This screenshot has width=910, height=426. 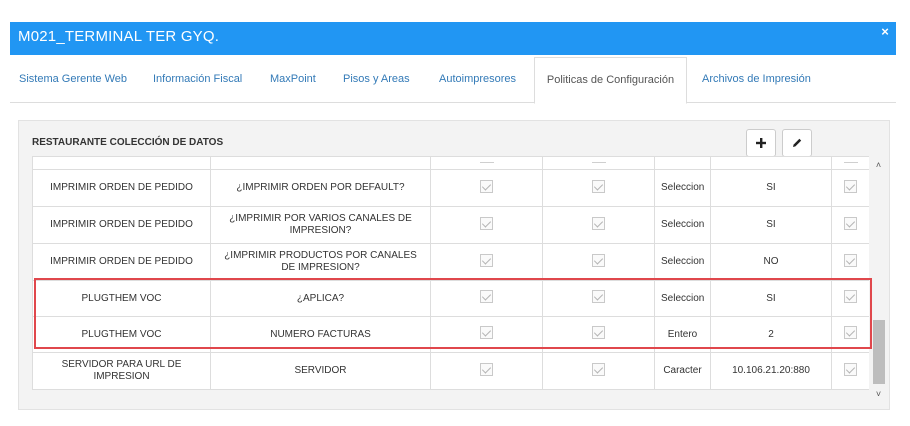 I want to click on table-header-stub, so click(x=450, y=163).